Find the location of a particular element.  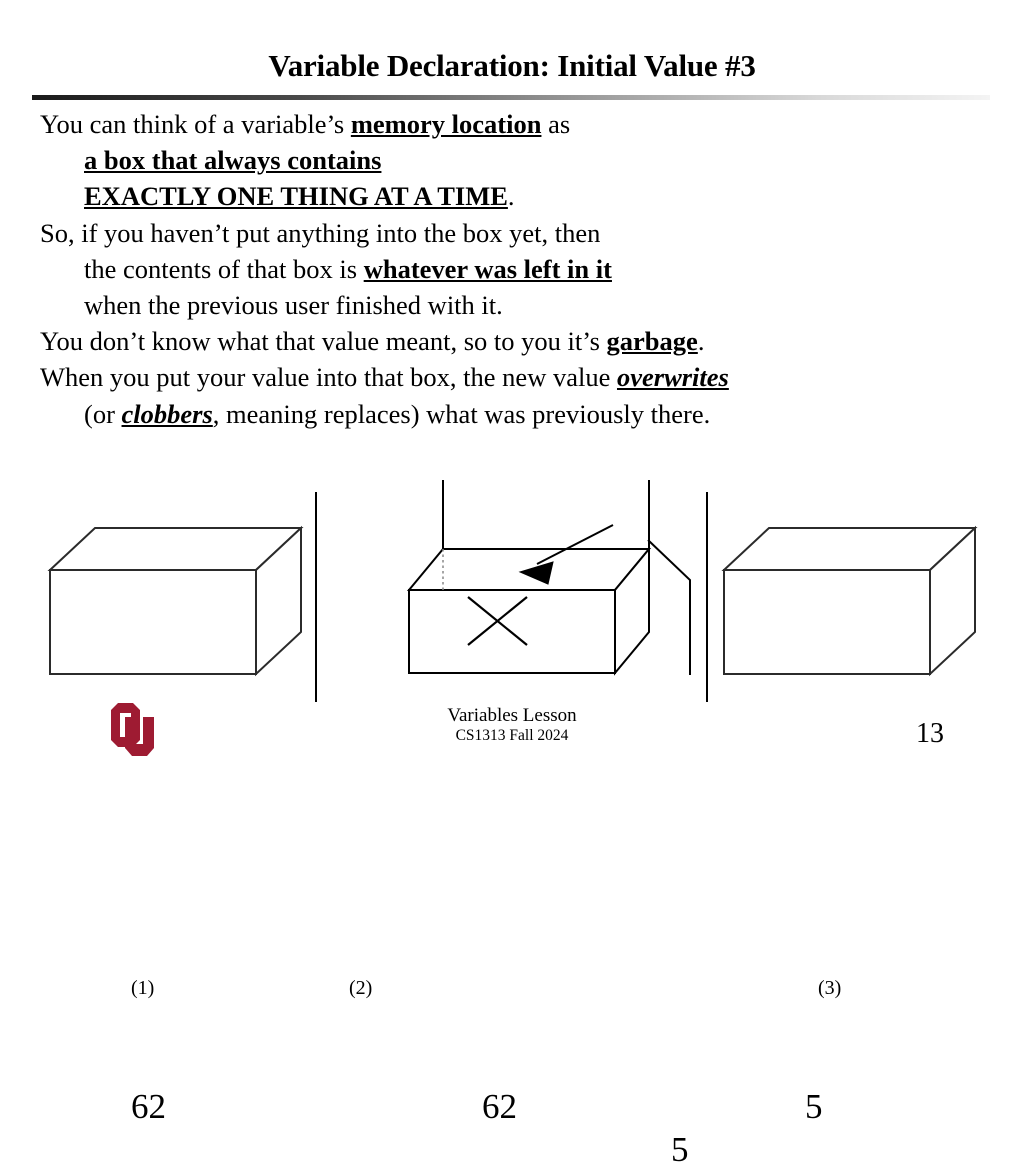

box-3-value: 5 is located at coordinates (814, 1106).